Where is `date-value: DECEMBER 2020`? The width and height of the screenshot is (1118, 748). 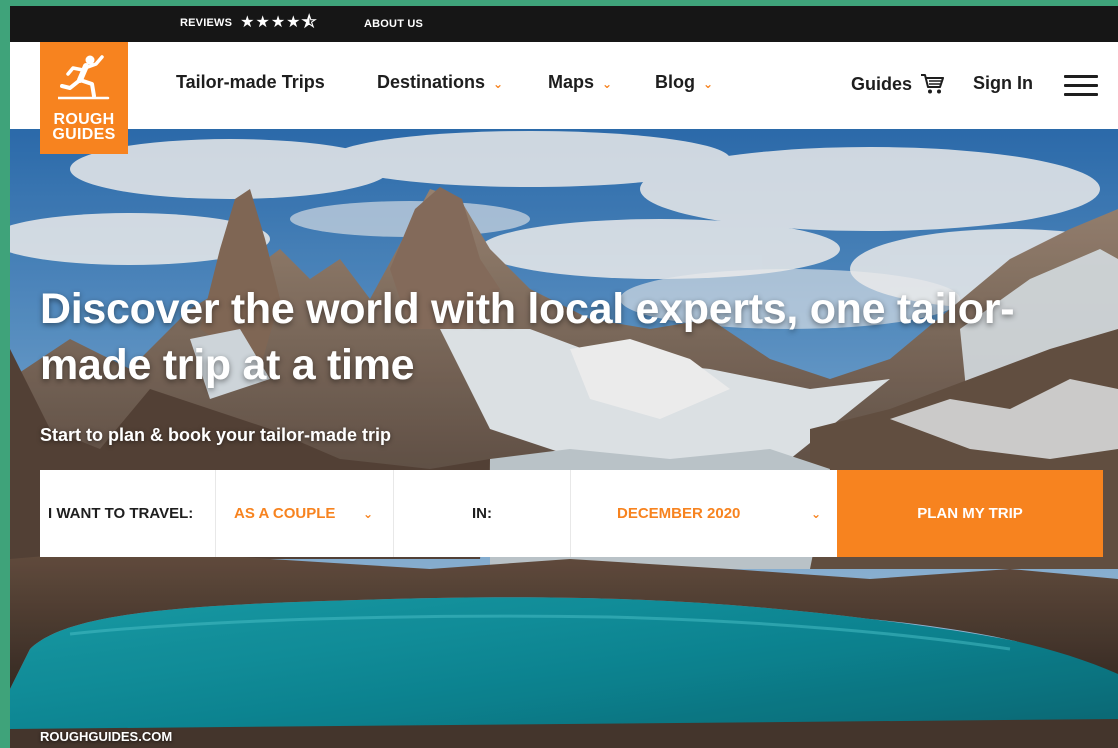 date-value: DECEMBER 2020 is located at coordinates (679, 513).